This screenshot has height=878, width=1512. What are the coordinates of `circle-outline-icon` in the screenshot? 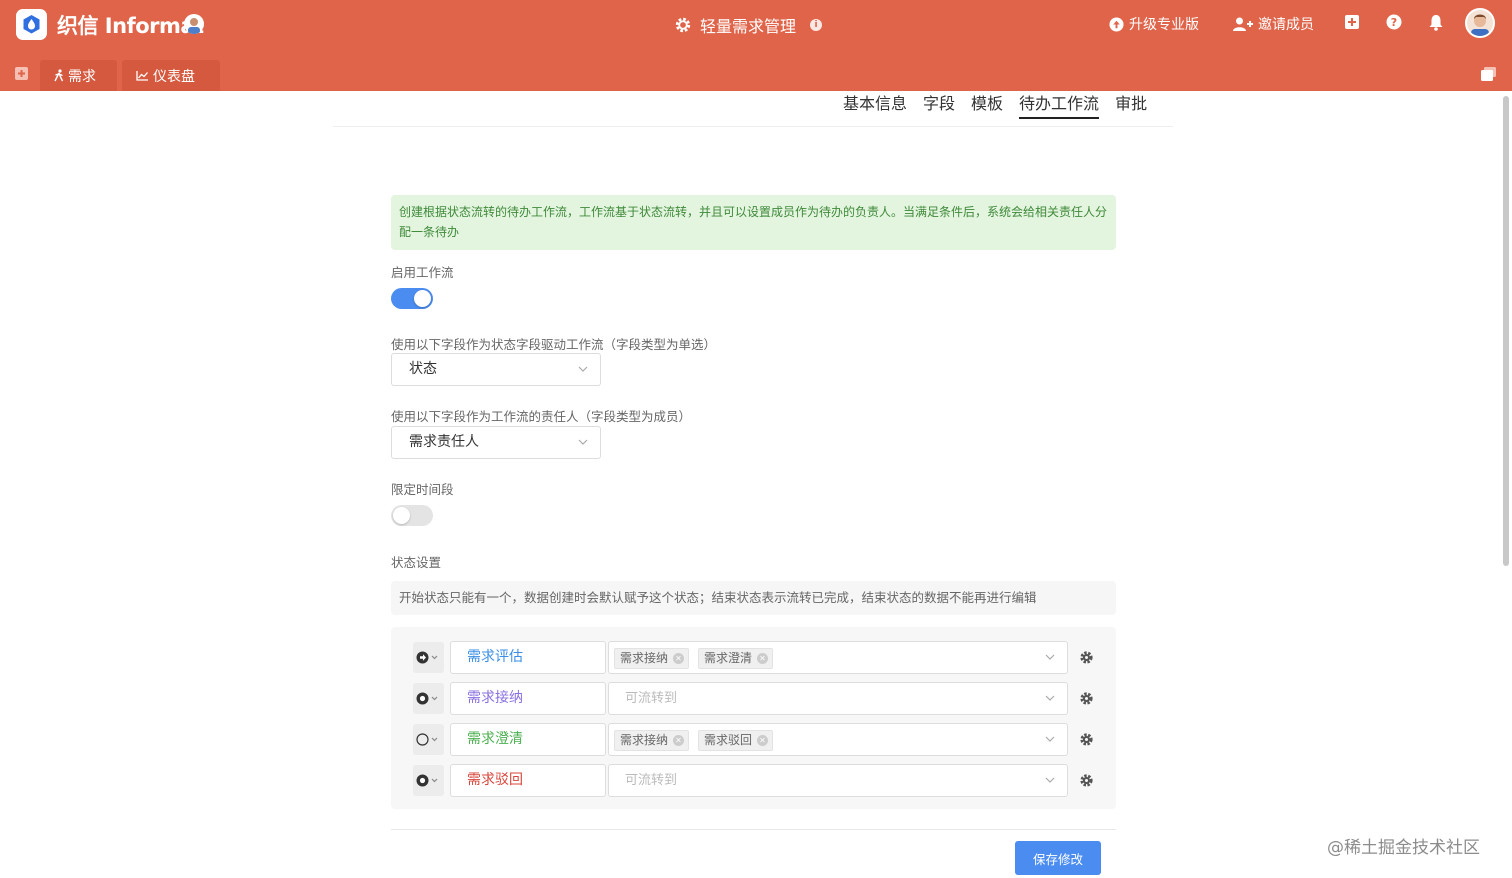 It's located at (427, 739).